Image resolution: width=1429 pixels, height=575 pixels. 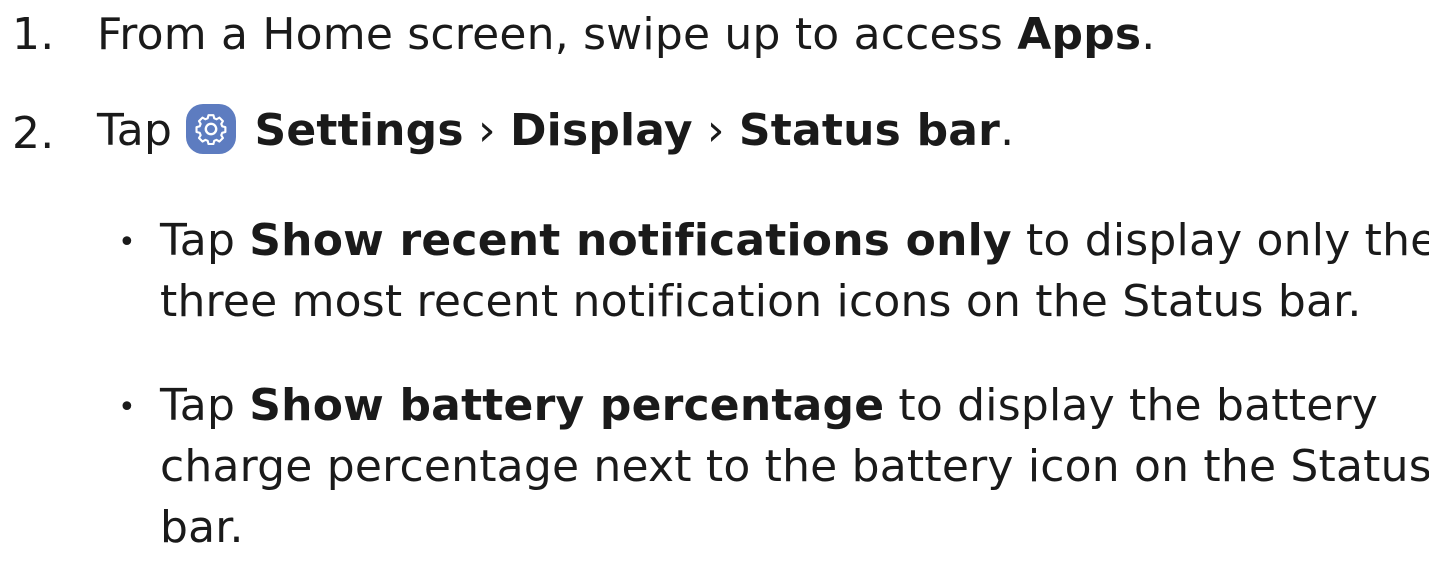 What do you see at coordinates (601, 130) in the screenshot?
I see `display-label: Display` at bounding box center [601, 130].